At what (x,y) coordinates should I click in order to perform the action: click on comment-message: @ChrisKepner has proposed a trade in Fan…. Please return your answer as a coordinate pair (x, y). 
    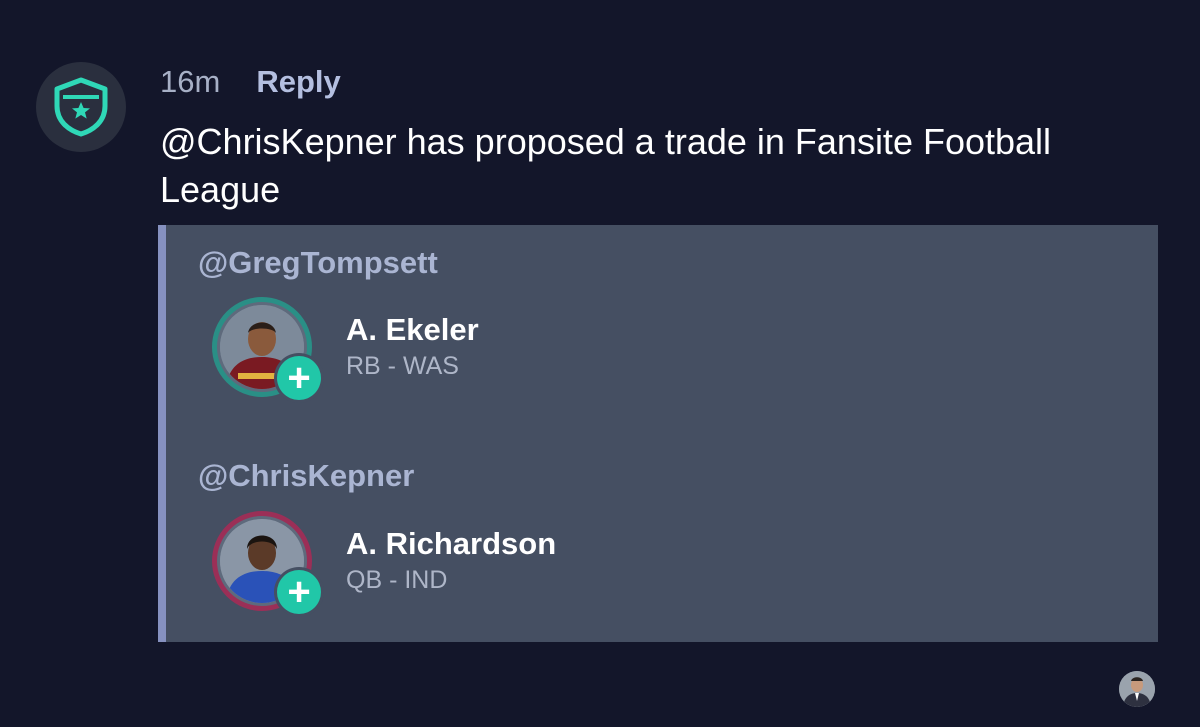
    Looking at the image, I should click on (606, 165).